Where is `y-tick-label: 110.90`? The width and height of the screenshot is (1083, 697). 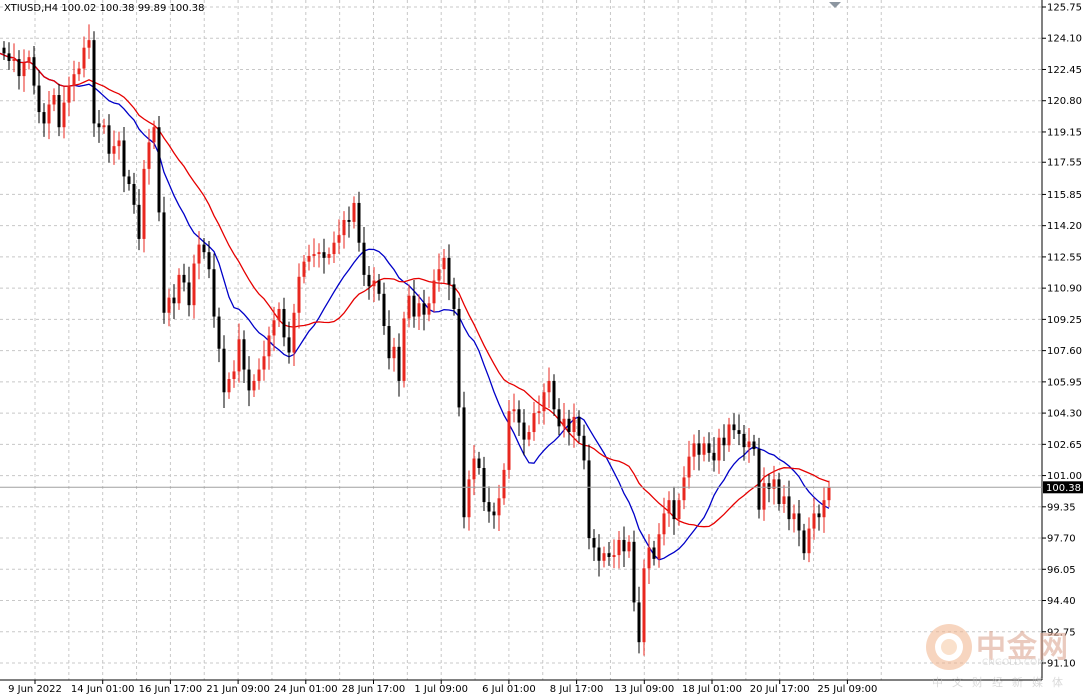
y-tick-label: 110.90 is located at coordinates (1064, 289).